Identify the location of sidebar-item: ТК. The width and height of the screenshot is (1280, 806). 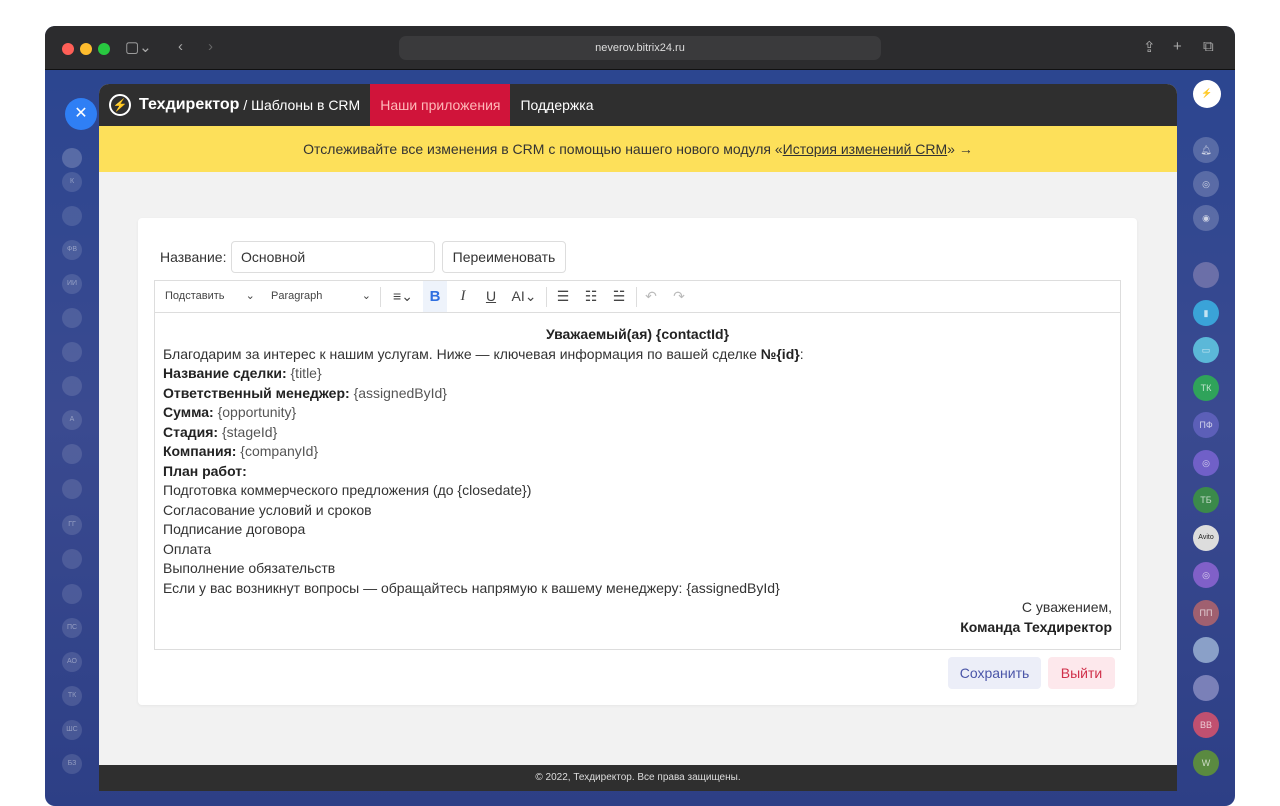
(72, 696).